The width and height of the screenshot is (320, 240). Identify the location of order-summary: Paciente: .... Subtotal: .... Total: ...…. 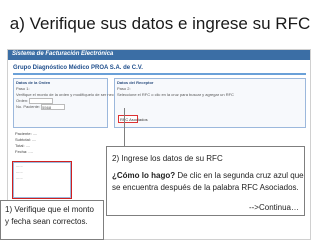
(60, 143).